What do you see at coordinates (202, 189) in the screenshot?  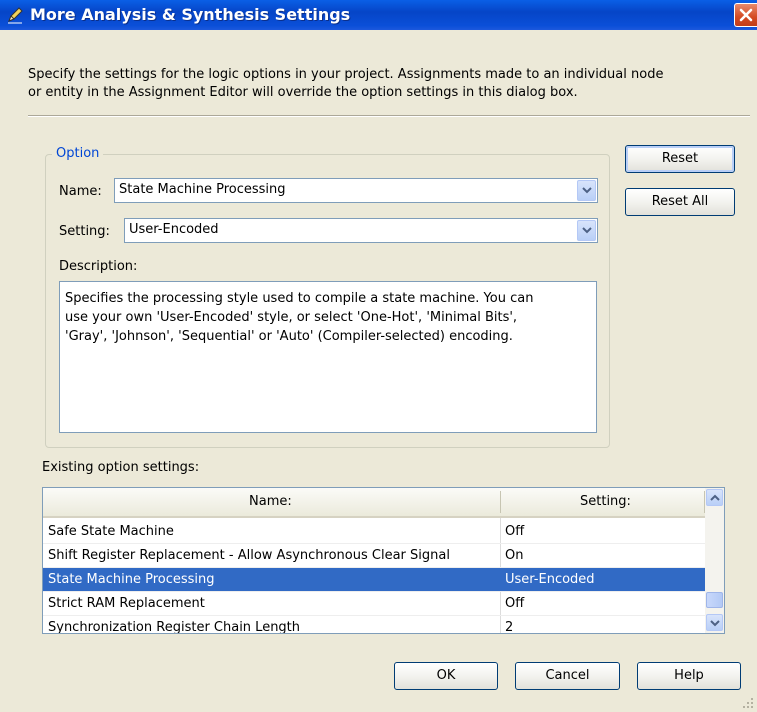 I see `name-combobox-value: State Machine Processing` at bounding box center [202, 189].